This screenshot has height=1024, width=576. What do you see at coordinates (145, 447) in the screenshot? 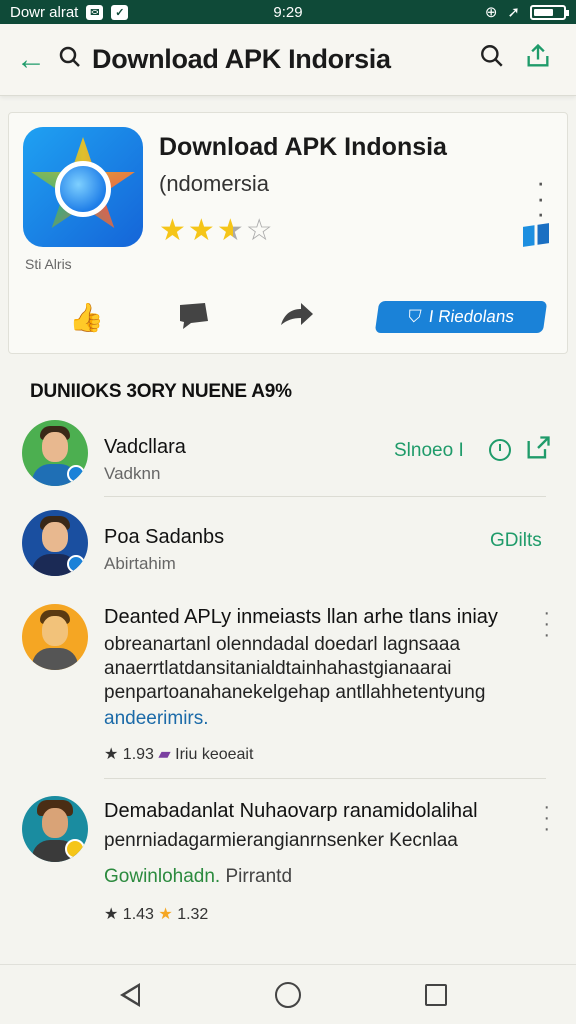
I see `reviewer-name: Vadcllara` at bounding box center [145, 447].